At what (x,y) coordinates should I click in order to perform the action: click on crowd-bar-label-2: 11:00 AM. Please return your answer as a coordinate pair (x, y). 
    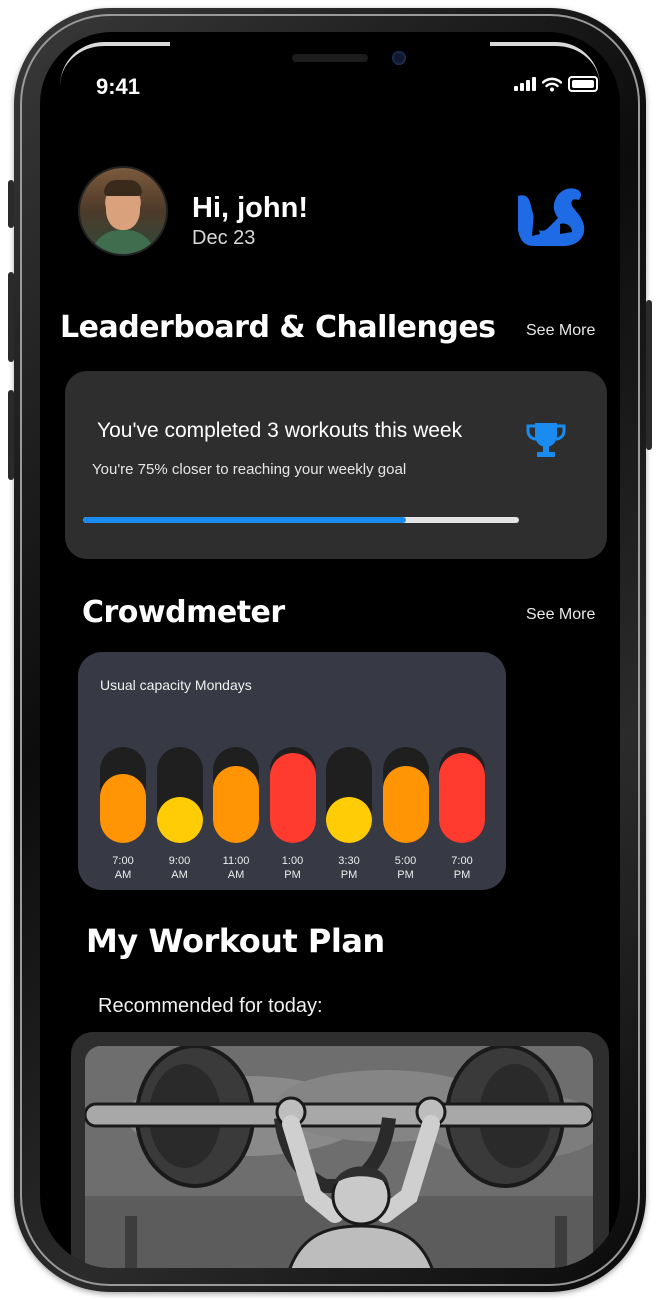
    Looking at the image, I should click on (236, 868).